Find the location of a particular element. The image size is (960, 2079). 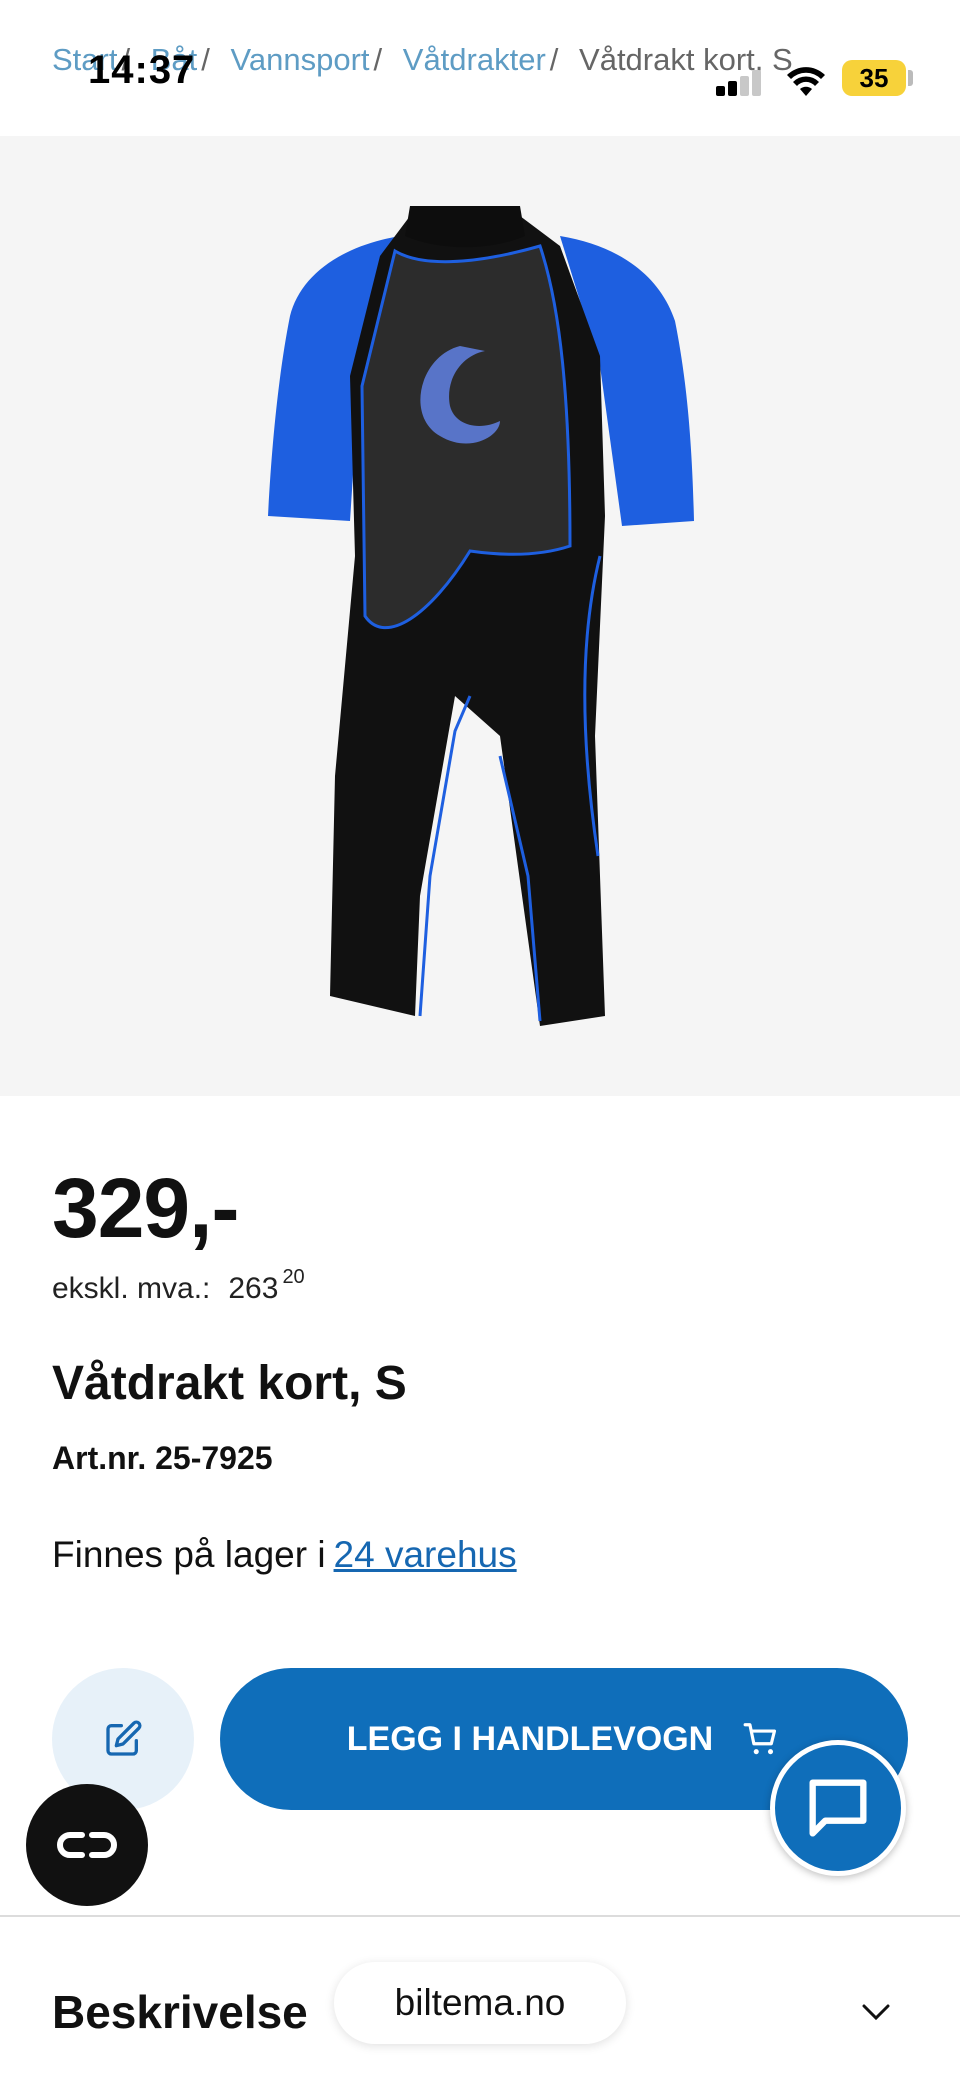

product-title: Våtdrakt kort, S is located at coordinates (229, 1383).